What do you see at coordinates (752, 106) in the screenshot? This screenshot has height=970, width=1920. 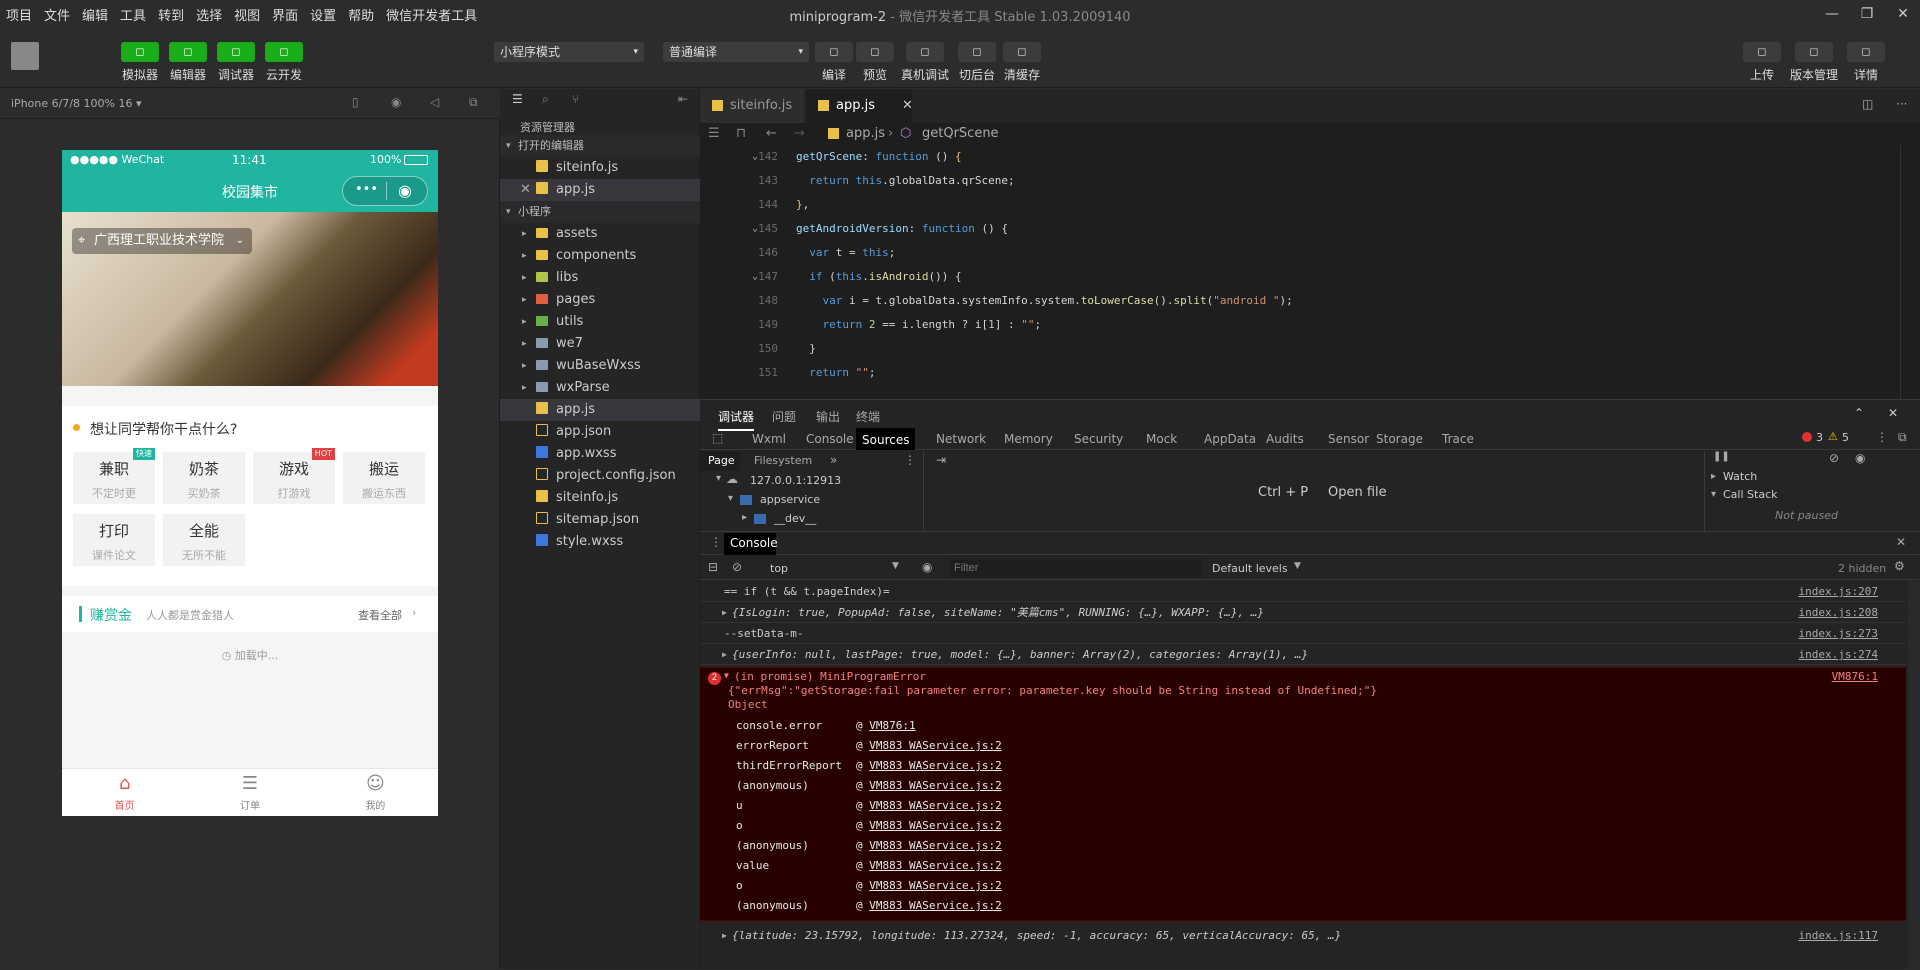 I see `editor-tab: siteinfo.js` at bounding box center [752, 106].